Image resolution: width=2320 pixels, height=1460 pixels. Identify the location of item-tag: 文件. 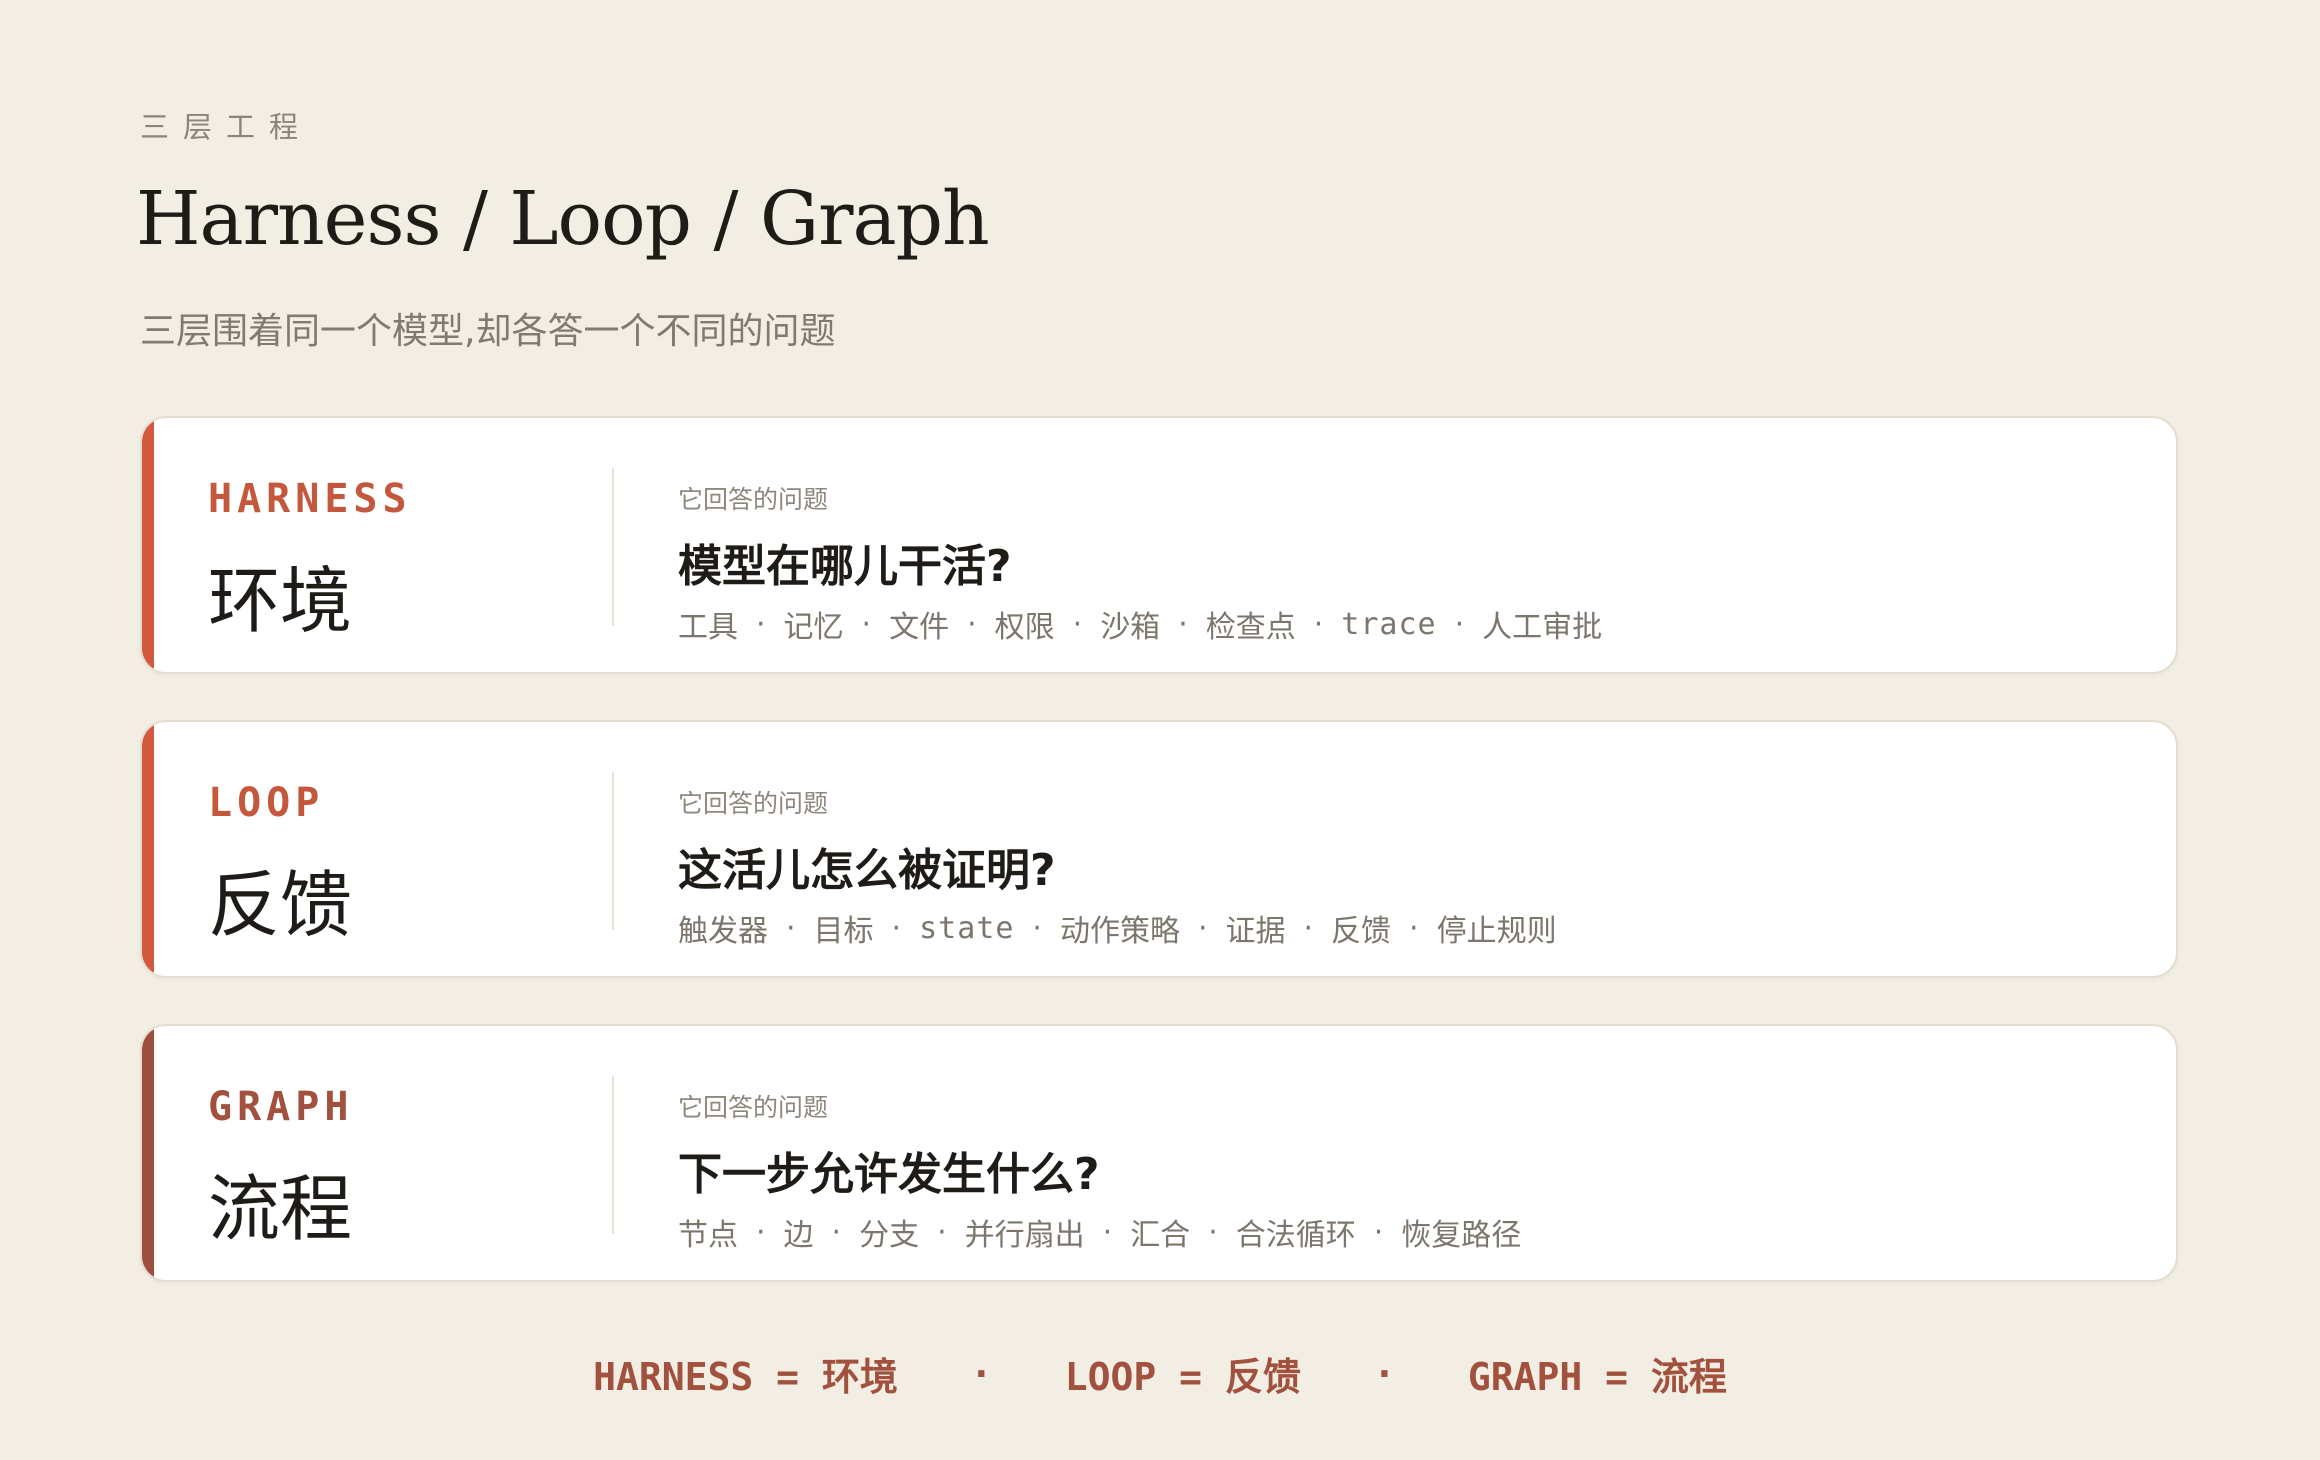
(919, 627).